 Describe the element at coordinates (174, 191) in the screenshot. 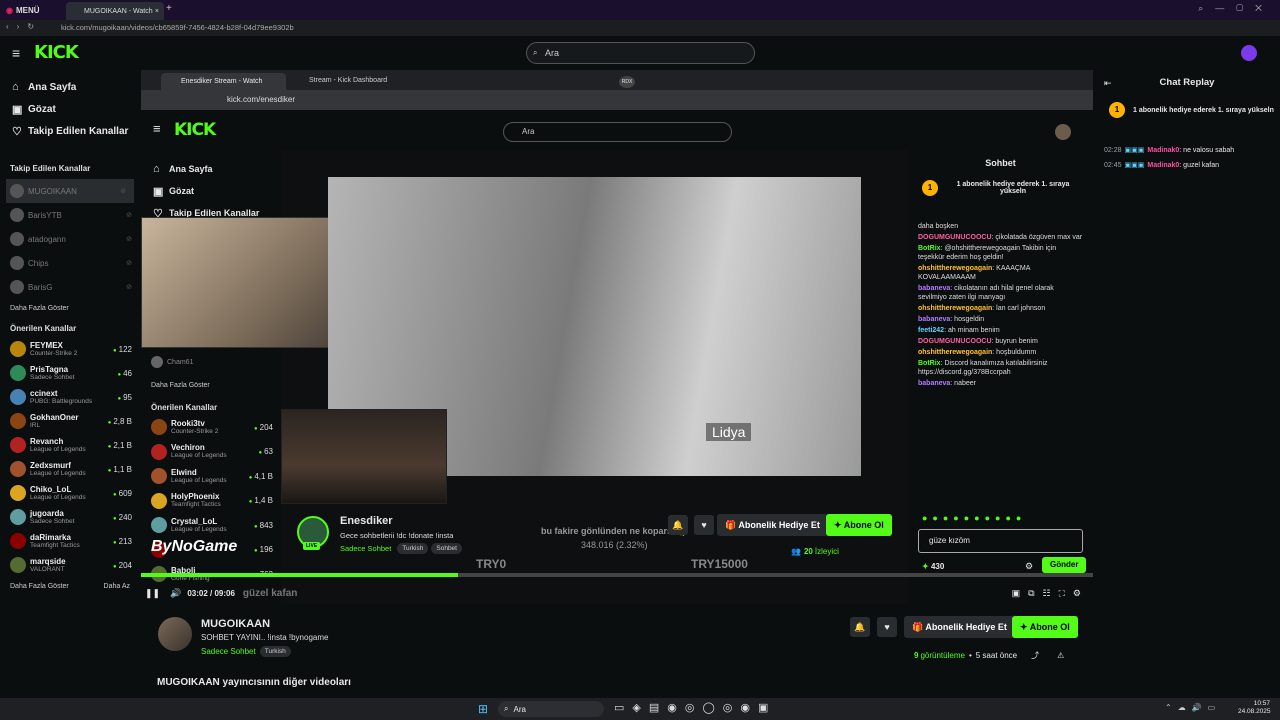

I see `inner-nav-browse: ▣ Gözat` at that location.